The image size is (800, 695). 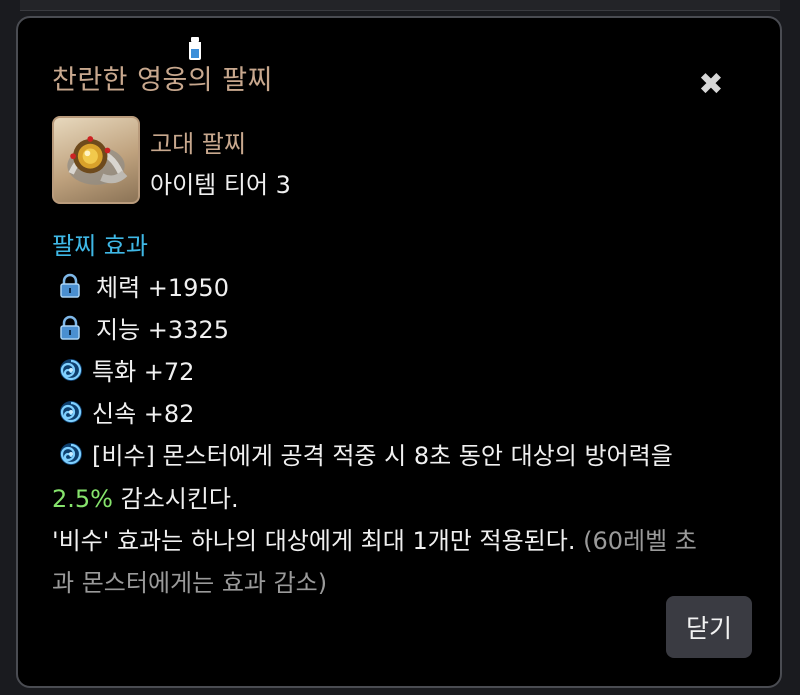 I want to click on effect-note-line2: 과 몬스터에게는 효과 감소), so click(x=190, y=583).